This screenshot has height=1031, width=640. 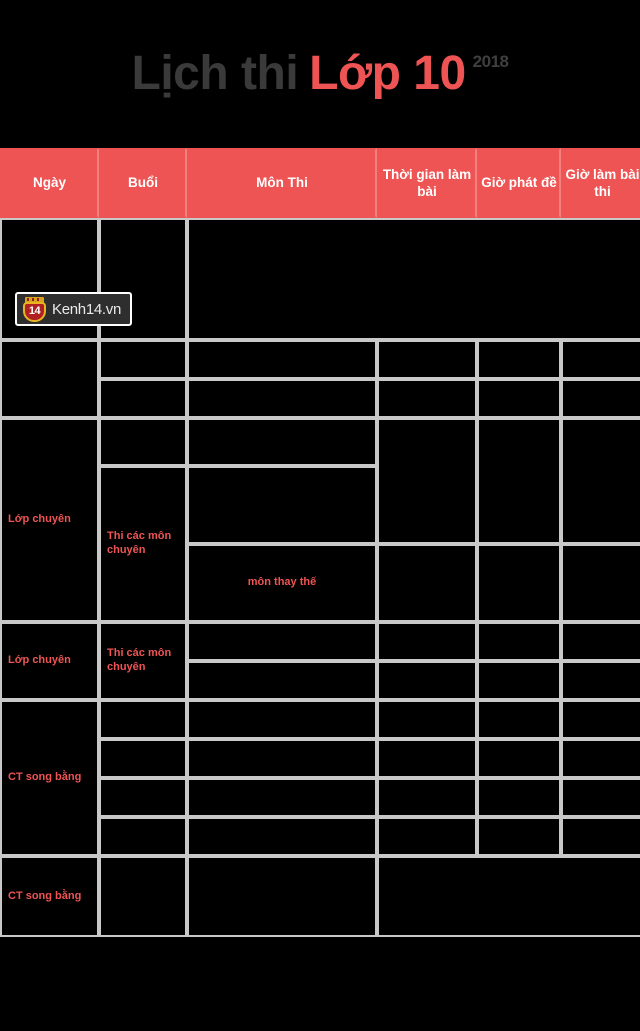 I want to click on column-header-gio-lam-bai: Giờ làm bài thi, so click(x=600, y=183).